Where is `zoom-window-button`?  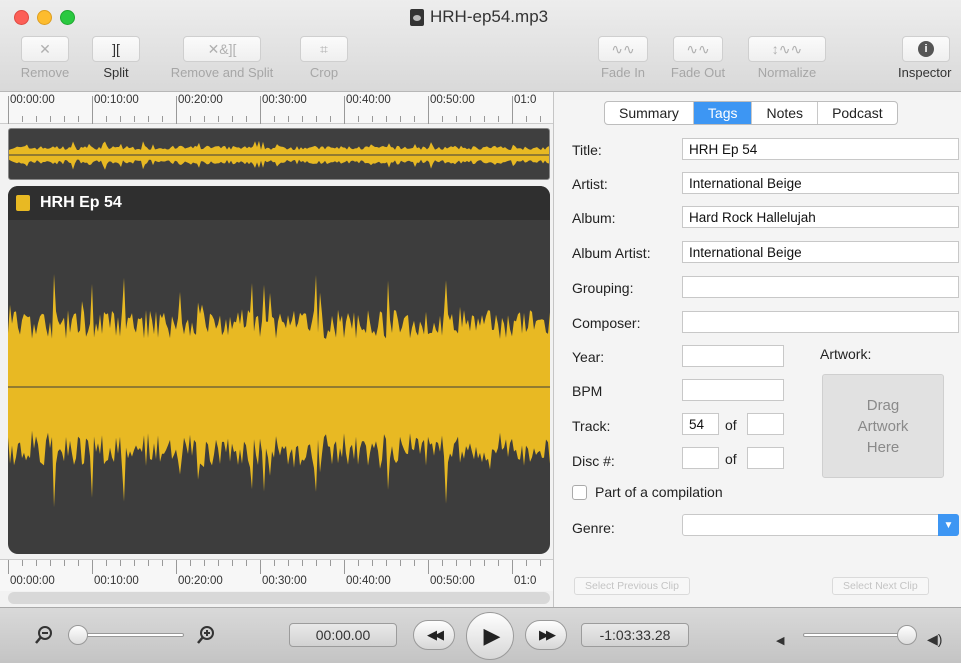
zoom-window-button is located at coordinates (67, 17).